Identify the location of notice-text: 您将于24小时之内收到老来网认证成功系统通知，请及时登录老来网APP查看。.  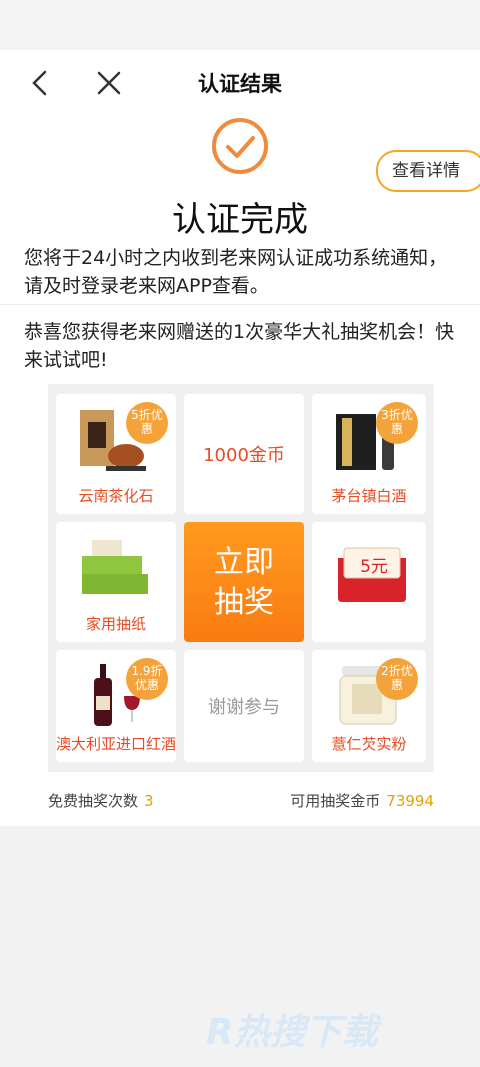
(236, 272).